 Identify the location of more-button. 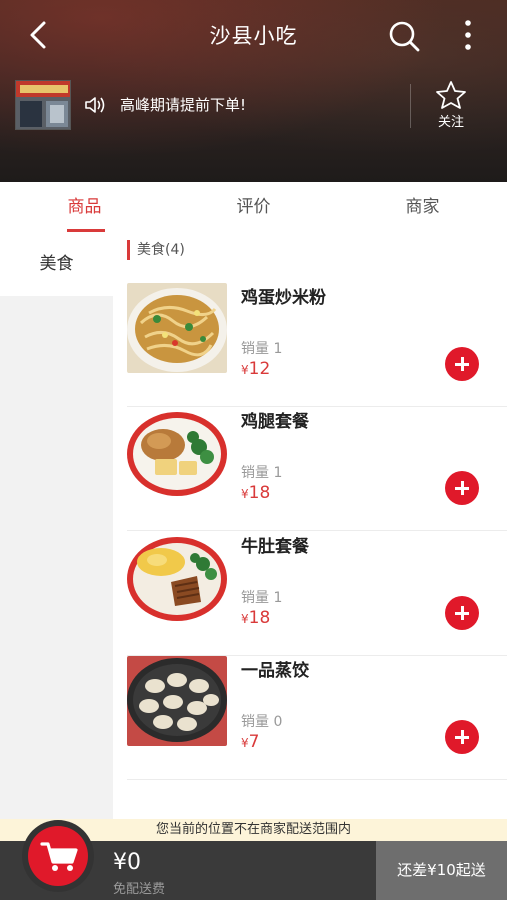
(468, 36).